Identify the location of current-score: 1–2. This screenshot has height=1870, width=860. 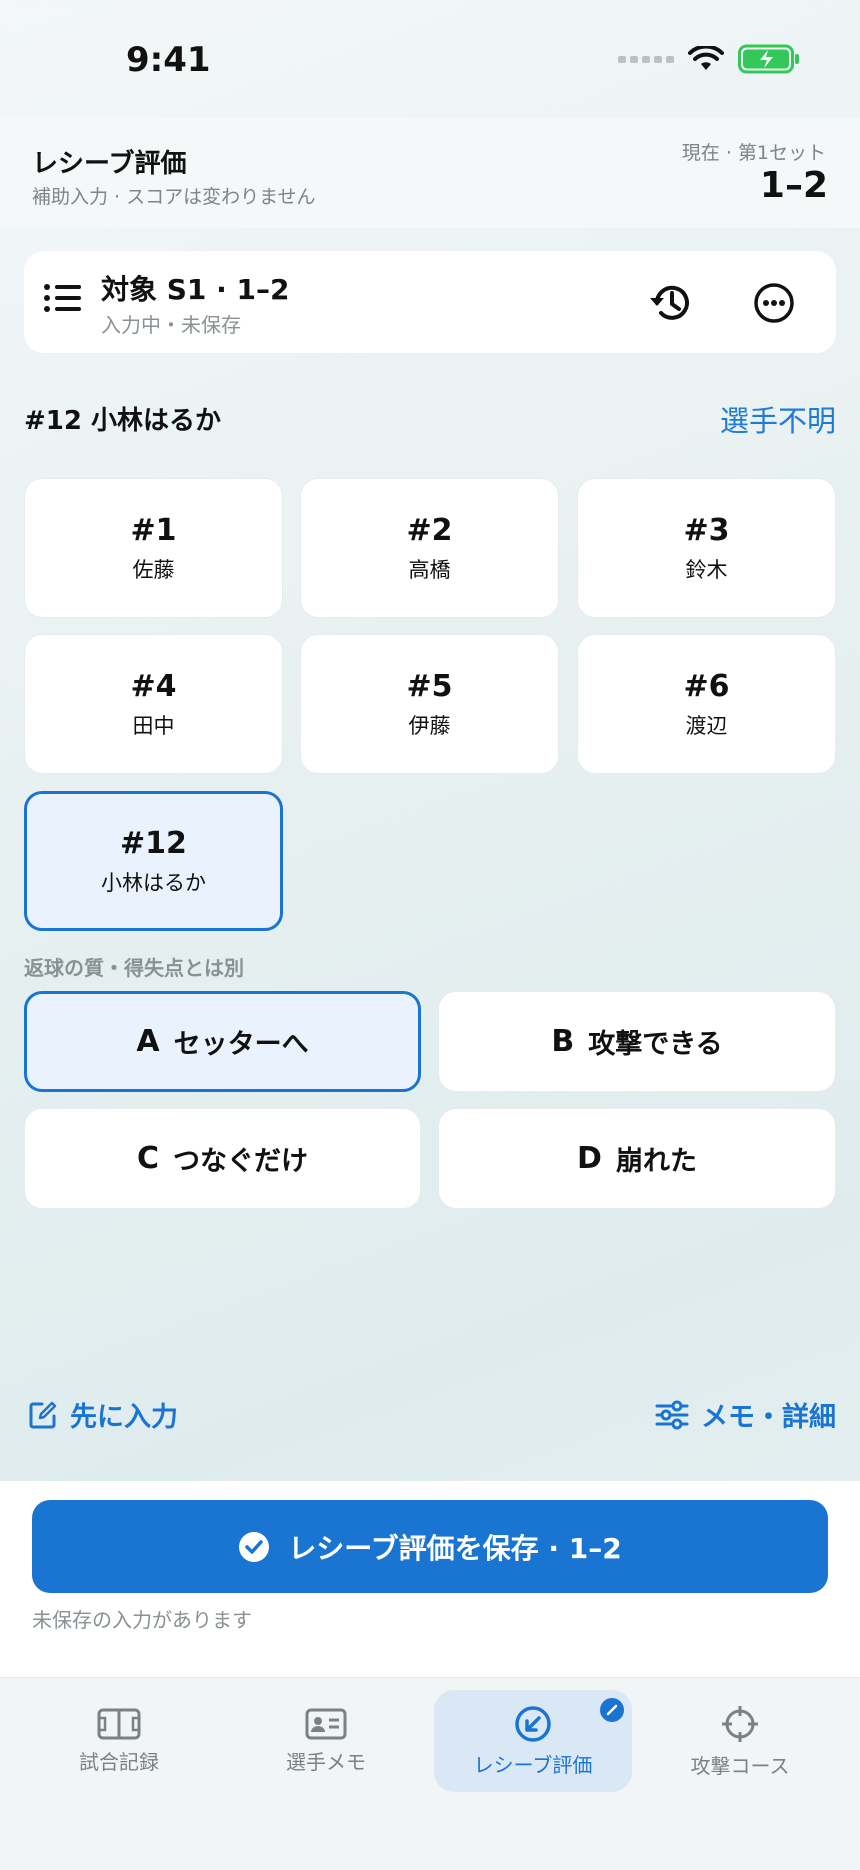
(793, 185).